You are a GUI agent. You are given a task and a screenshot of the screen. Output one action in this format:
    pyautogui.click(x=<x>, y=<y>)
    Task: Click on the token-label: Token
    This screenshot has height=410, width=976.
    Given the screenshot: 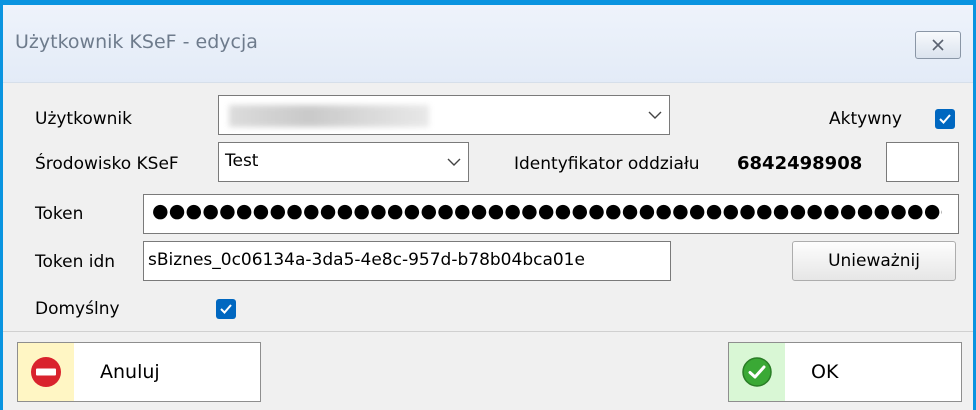 What is the action you would take?
    pyautogui.click(x=59, y=214)
    